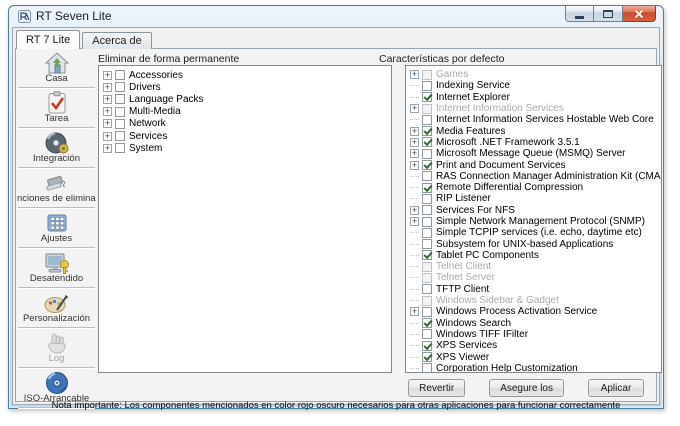  Describe the element at coordinates (535, 255) in the screenshot. I see `feature-row: Tablet PC Components` at that location.